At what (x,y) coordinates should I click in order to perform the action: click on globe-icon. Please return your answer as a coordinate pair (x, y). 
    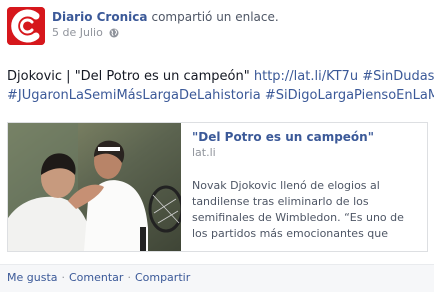
    Looking at the image, I should click on (114, 33).